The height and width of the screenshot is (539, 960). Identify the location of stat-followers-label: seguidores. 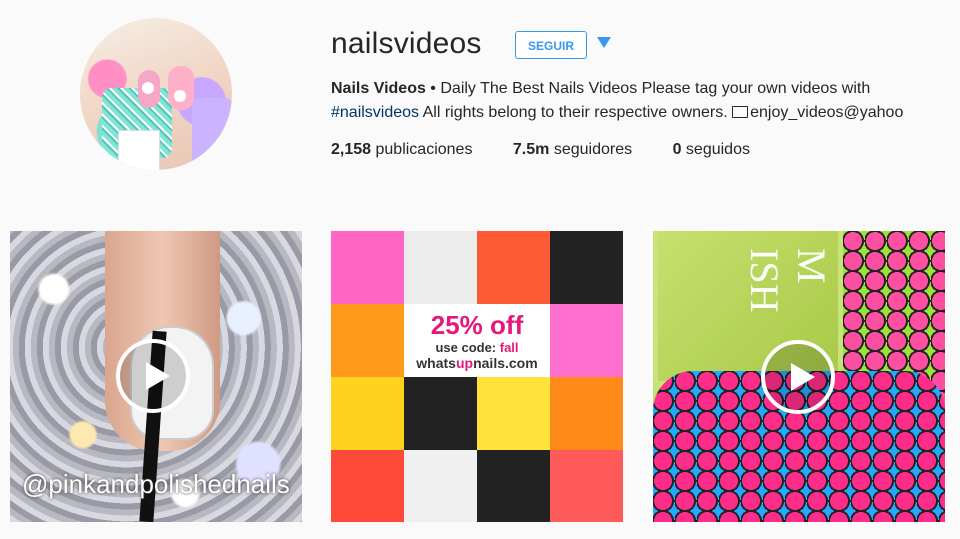
(593, 149).